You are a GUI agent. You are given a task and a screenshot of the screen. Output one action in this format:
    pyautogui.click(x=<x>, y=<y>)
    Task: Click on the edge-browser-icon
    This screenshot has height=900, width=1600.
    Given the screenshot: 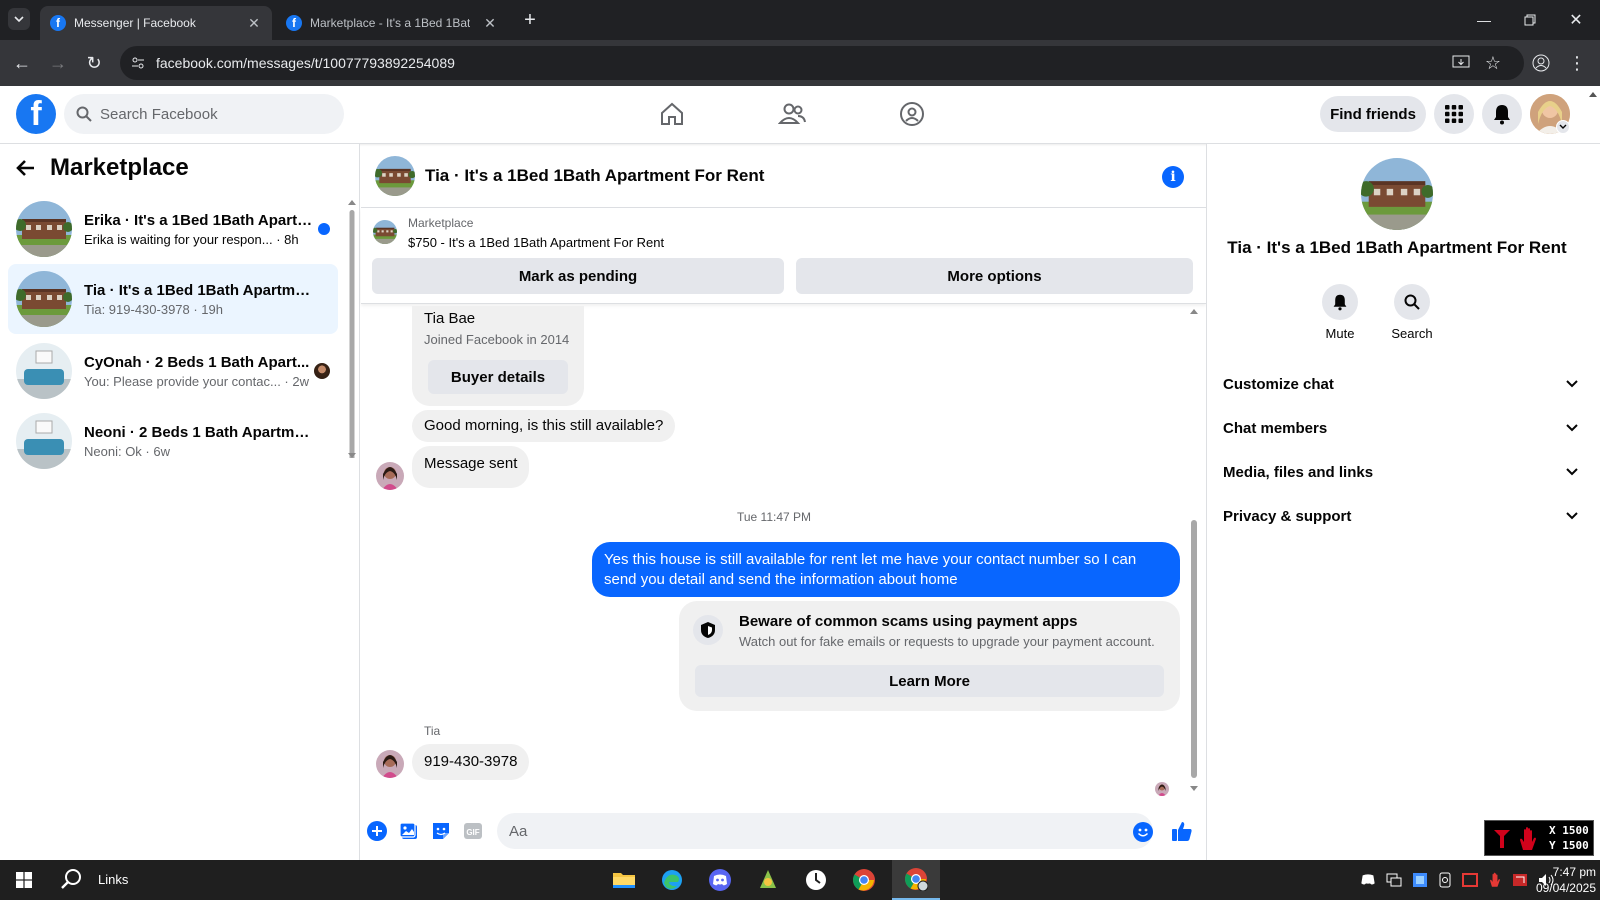 What is the action you would take?
    pyautogui.click(x=672, y=880)
    